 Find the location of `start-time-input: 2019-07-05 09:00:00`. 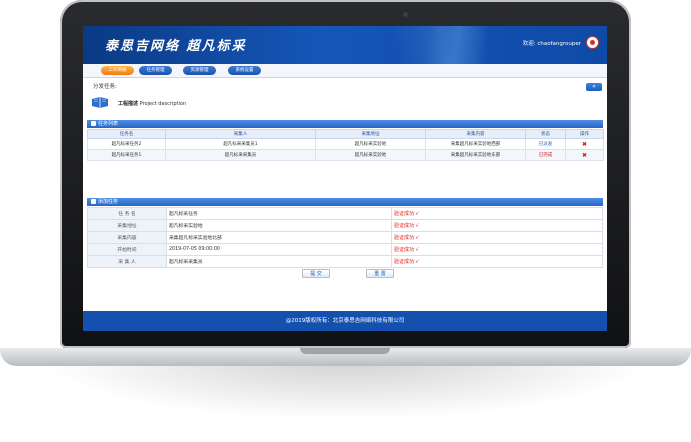

start-time-input: 2019-07-05 09:00:00 is located at coordinates (279, 249).